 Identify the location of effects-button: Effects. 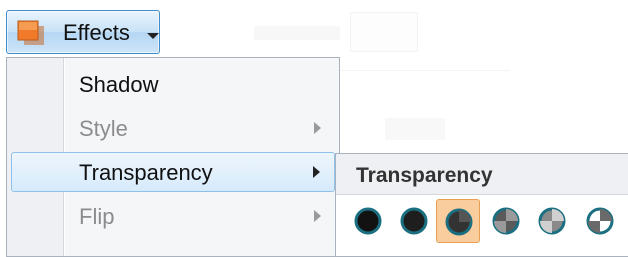
(83, 32).